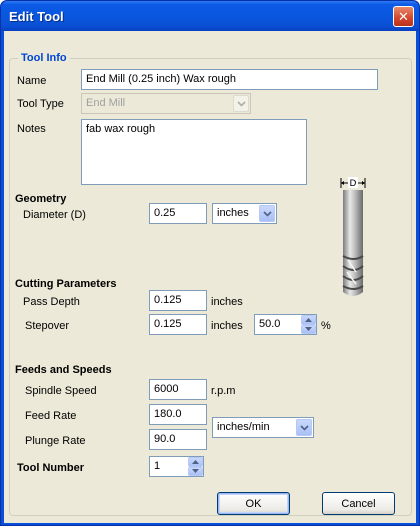  Describe the element at coordinates (166, 103) in the screenshot. I see `tool-type-select: End Mill` at that location.